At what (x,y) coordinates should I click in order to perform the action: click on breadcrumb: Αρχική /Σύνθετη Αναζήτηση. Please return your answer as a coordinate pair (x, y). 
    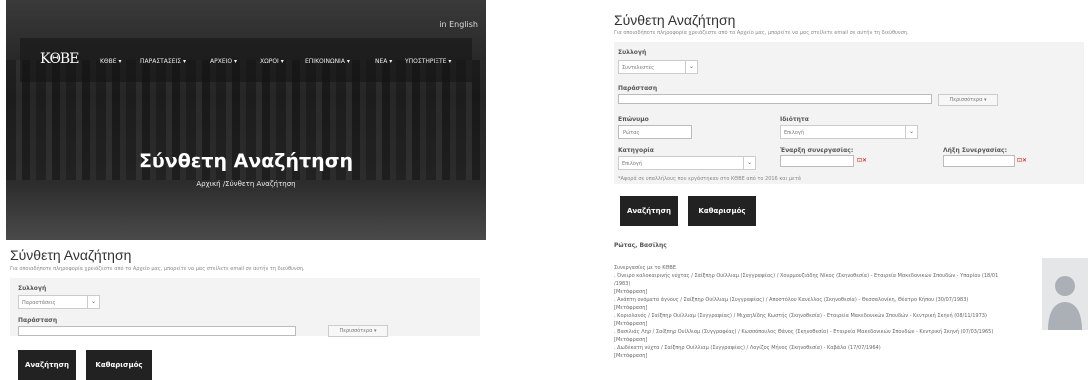
    Looking at the image, I should click on (246, 184).